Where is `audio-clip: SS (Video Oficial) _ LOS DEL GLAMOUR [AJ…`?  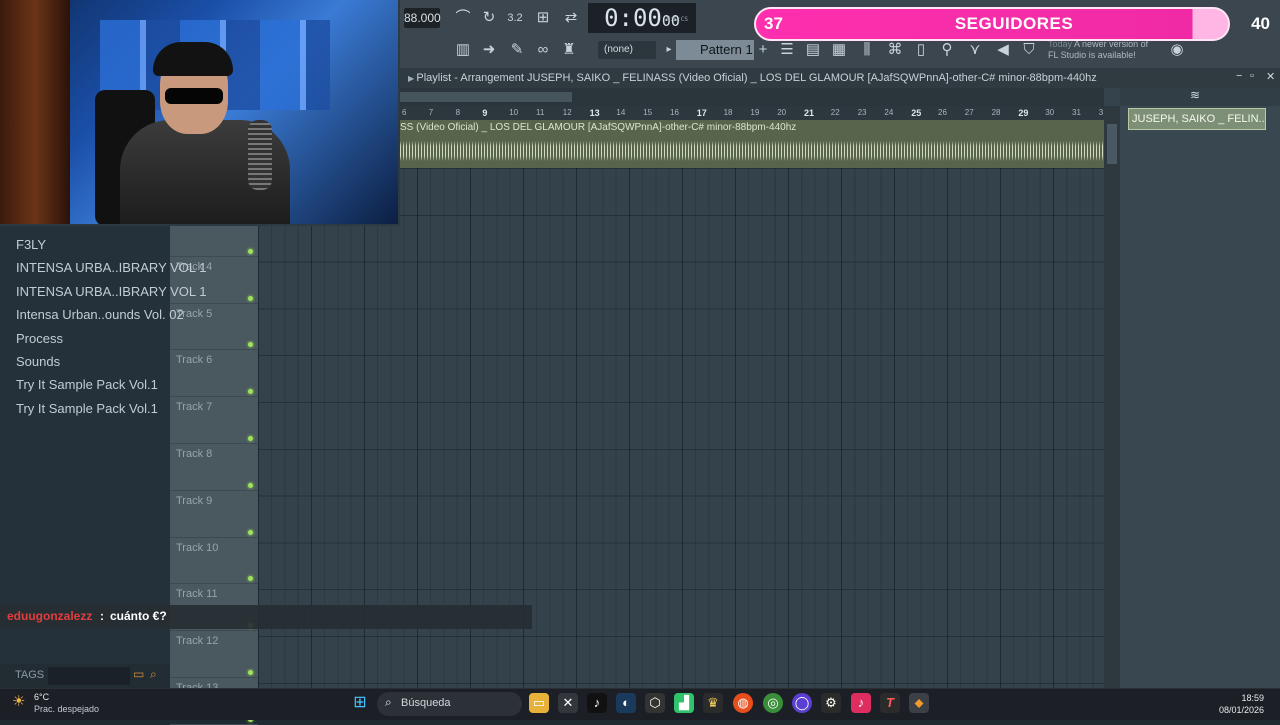 audio-clip: SS (Video Oficial) _ LOS DEL GLAMOUR [AJ… is located at coordinates (752, 144).